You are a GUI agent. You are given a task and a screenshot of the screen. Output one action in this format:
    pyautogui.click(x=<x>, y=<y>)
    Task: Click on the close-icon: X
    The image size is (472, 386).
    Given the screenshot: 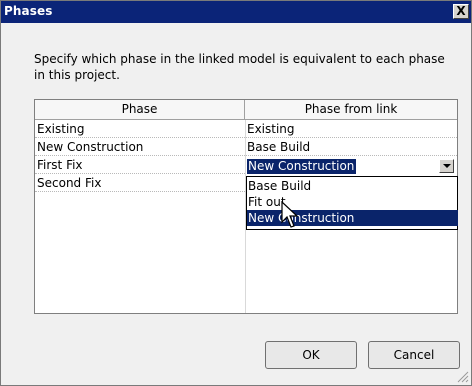 What is the action you would take?
    pyautogui.click(x=461, y=11)
    